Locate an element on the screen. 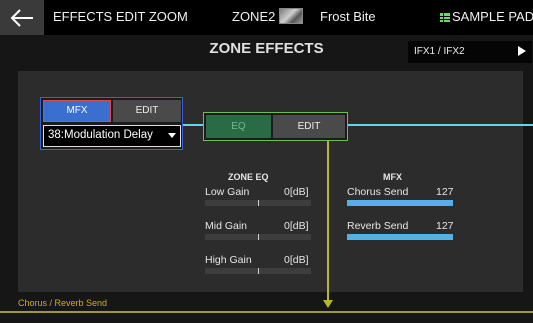 The image size is (533, 323). reverb-send-fill is located at coordinates (400, 237).